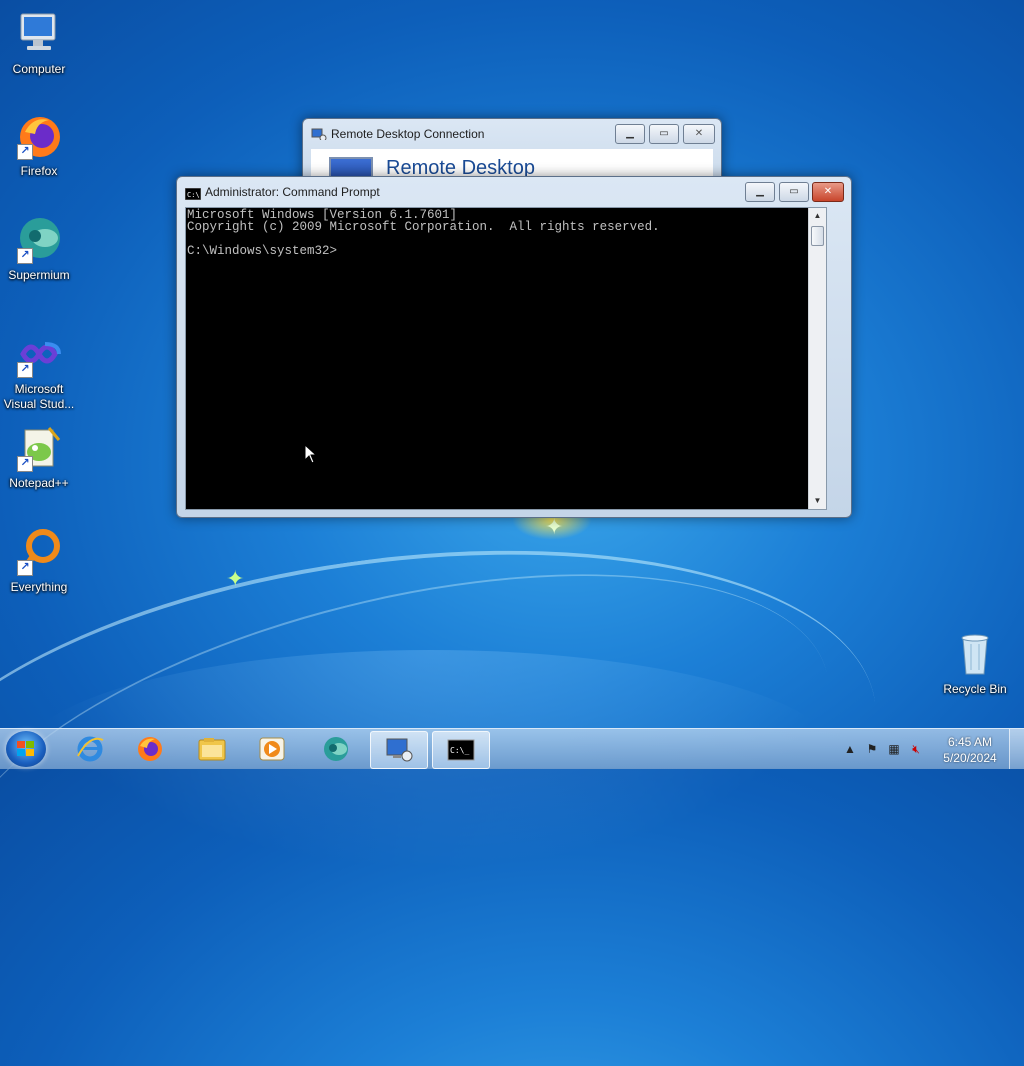 This screenshot has width=1024, height=1066. I want to click on desktop-icon-label: Supermium, so click(39, 275).